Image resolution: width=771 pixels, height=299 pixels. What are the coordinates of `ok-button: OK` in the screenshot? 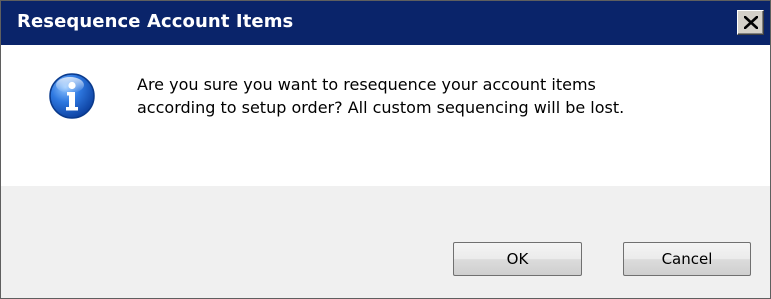 It's located at (517, 259).